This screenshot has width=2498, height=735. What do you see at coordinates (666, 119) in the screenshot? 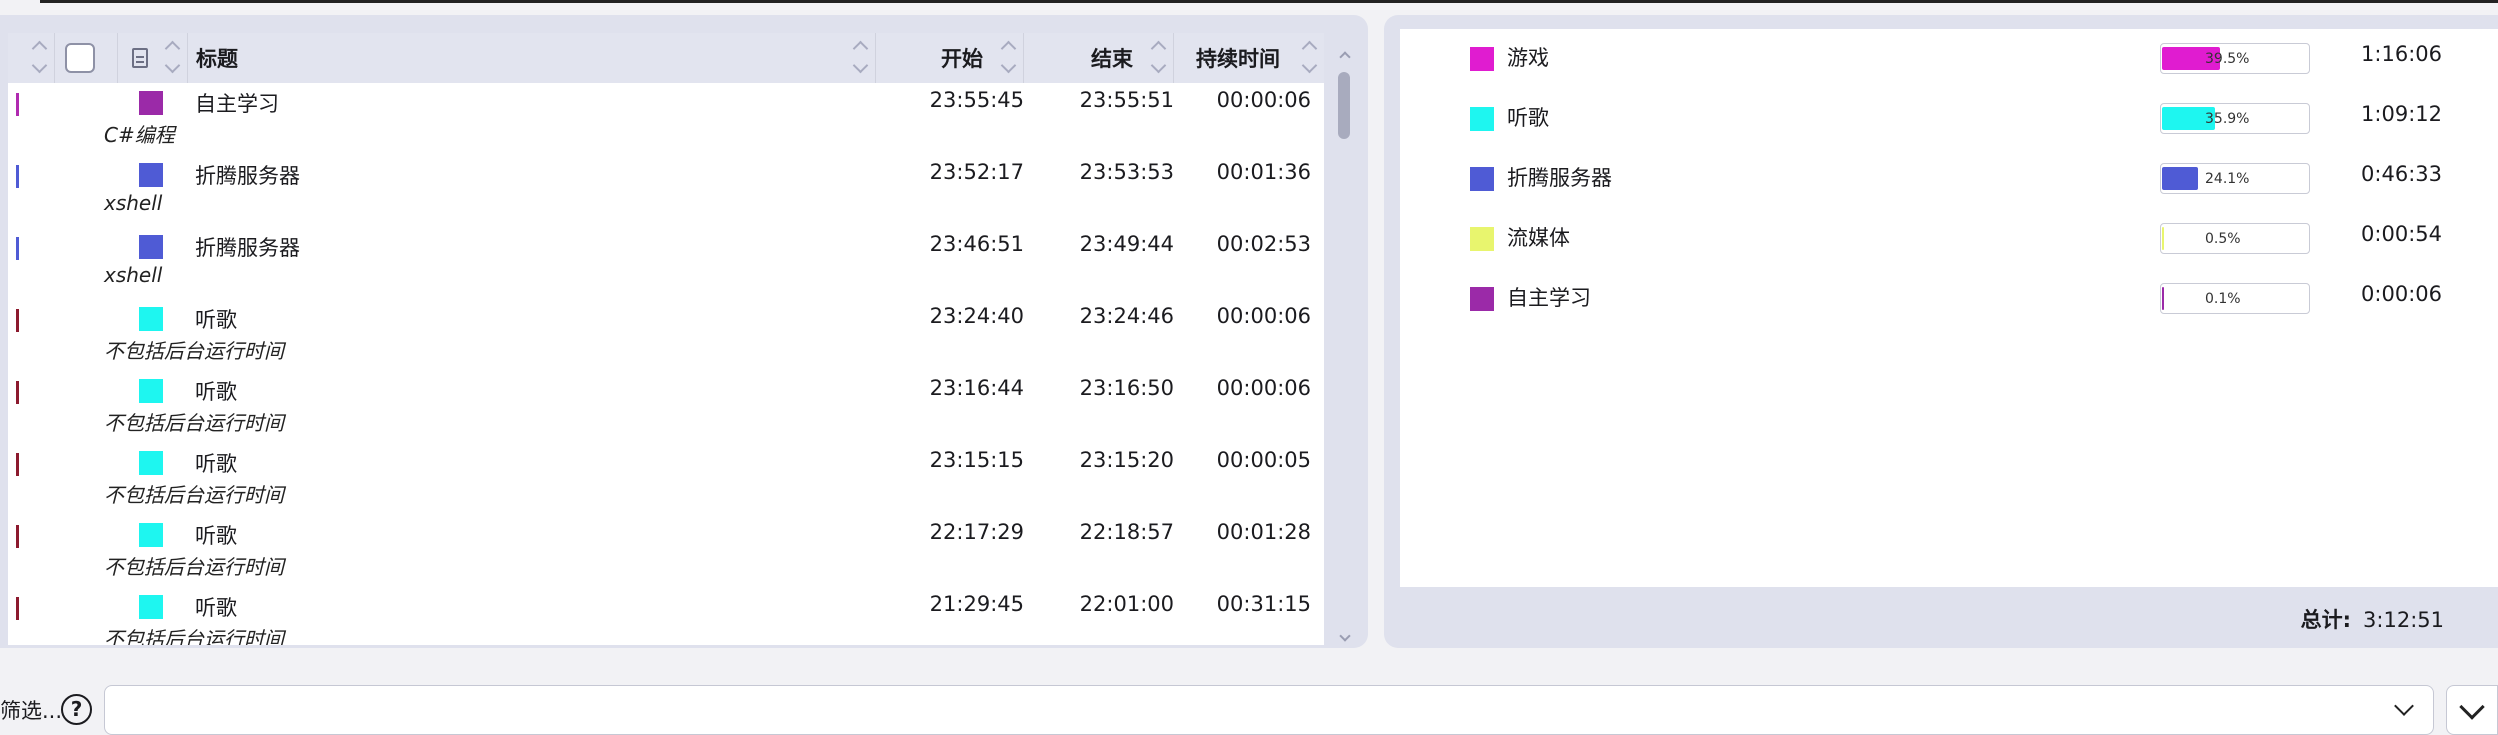
I see `list-row: 自主学习 C#编程 23:55:45 23:55:51 00:00:06` at bounding box center [666, 119].